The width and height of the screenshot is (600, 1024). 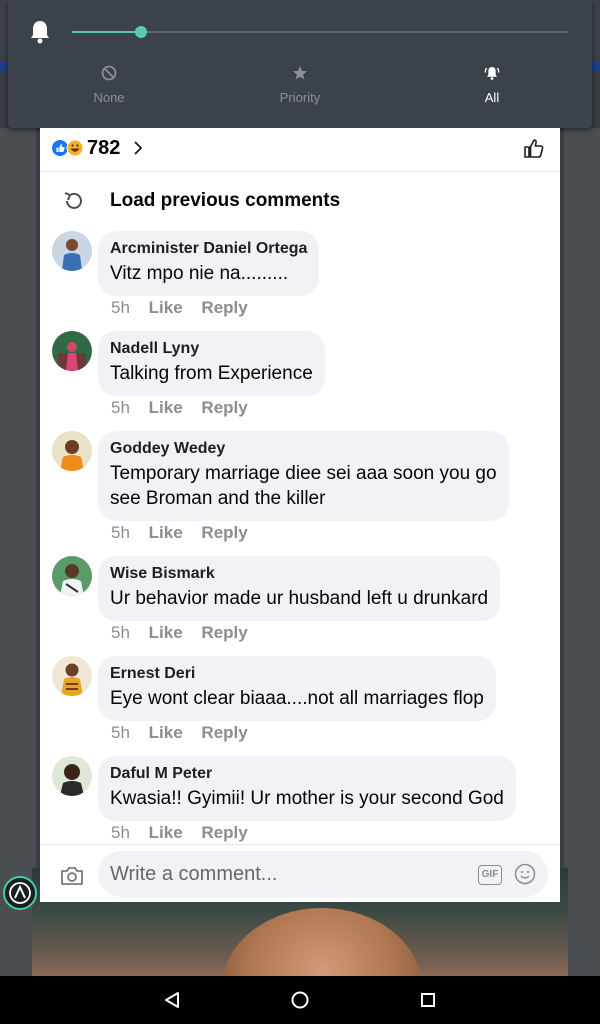 What do you see at coordinates (225, 200) in the screenshot?
I see `load-previous-label: Load previous comments` at bounding box center [225, 200].